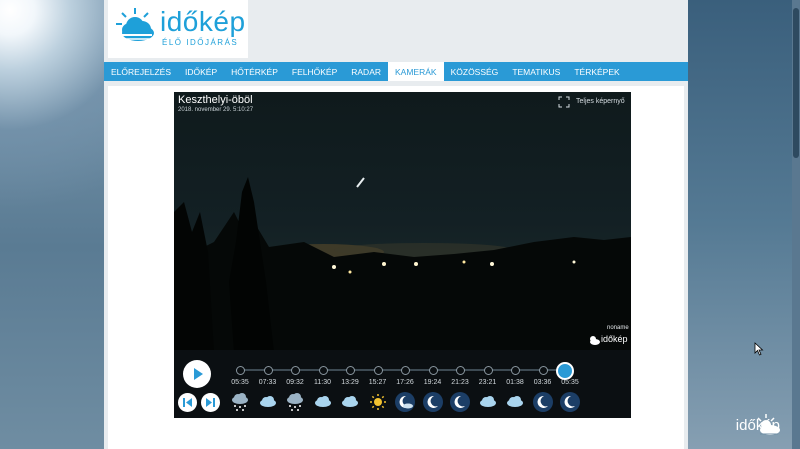 The height and width of the screenshot is (449, 800). Describe the element at coordinates (796, 83) in the screenshot. I see `scrollbar-thumb` at that location.